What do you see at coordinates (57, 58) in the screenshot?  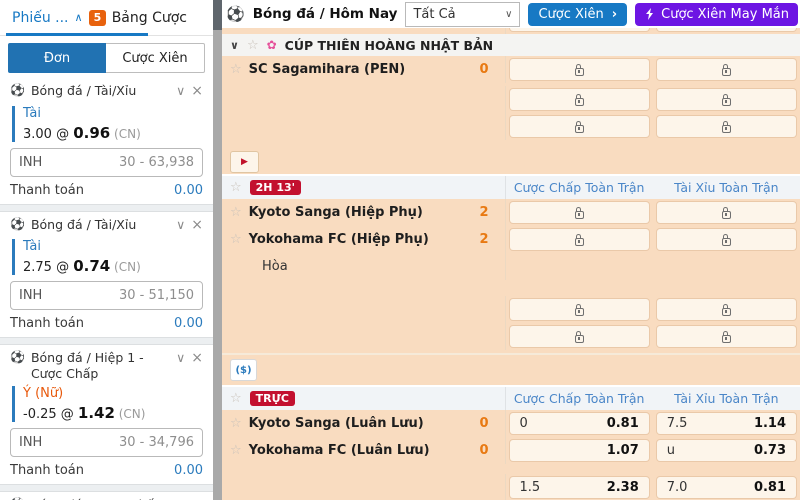 I see `mode-single-button: Đơn` at bounding box center [57, 58].